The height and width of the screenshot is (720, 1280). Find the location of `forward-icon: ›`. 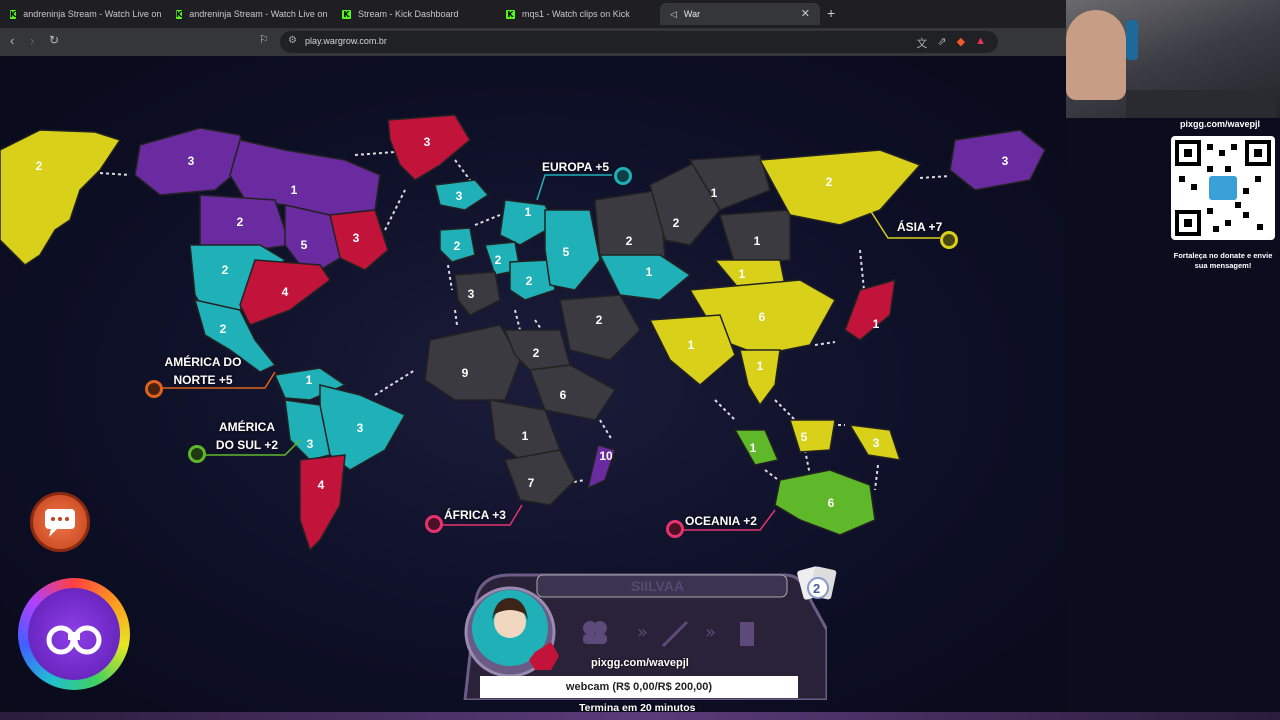

forward-icon: › is located at coordinates (32, 40).